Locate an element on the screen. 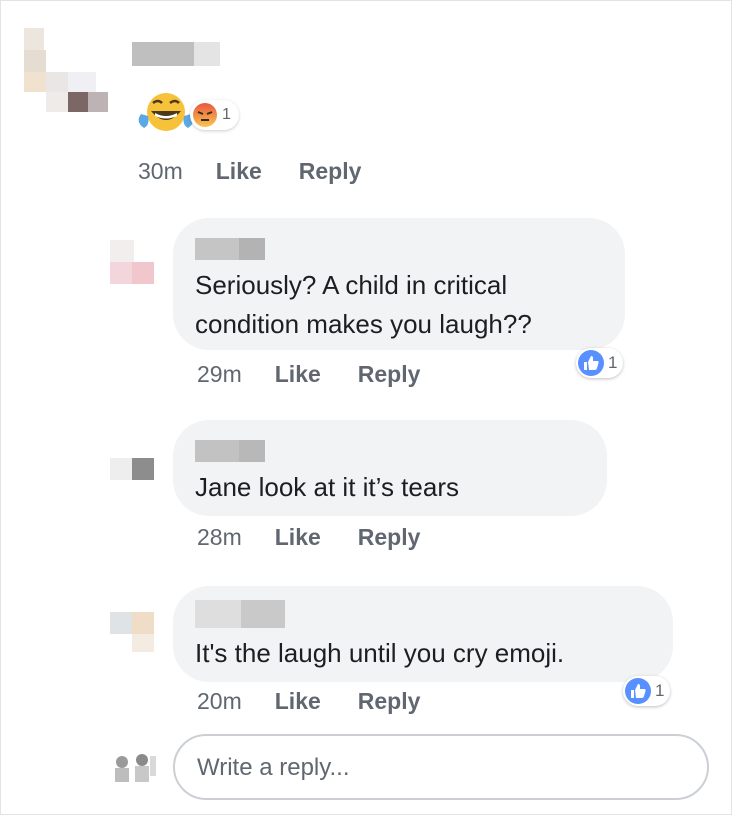  reply-2-avatar is located at coordinates (134, 468).